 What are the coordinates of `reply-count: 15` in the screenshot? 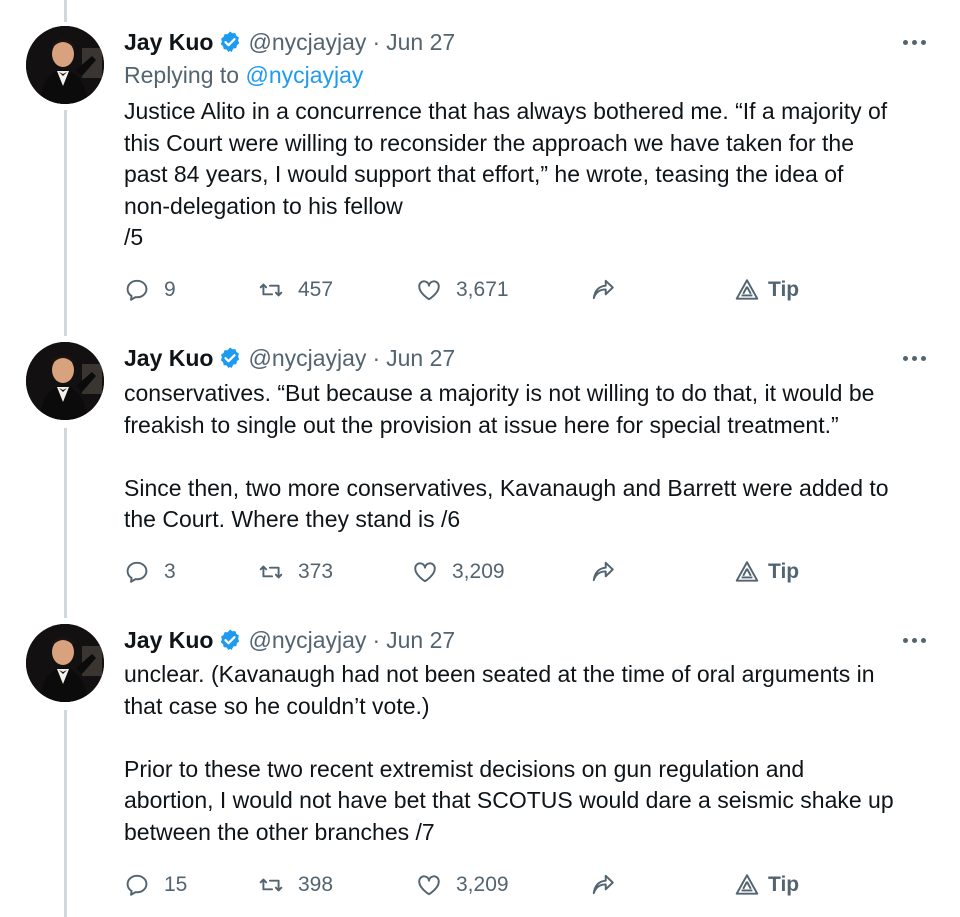 It's located at (176, 884).